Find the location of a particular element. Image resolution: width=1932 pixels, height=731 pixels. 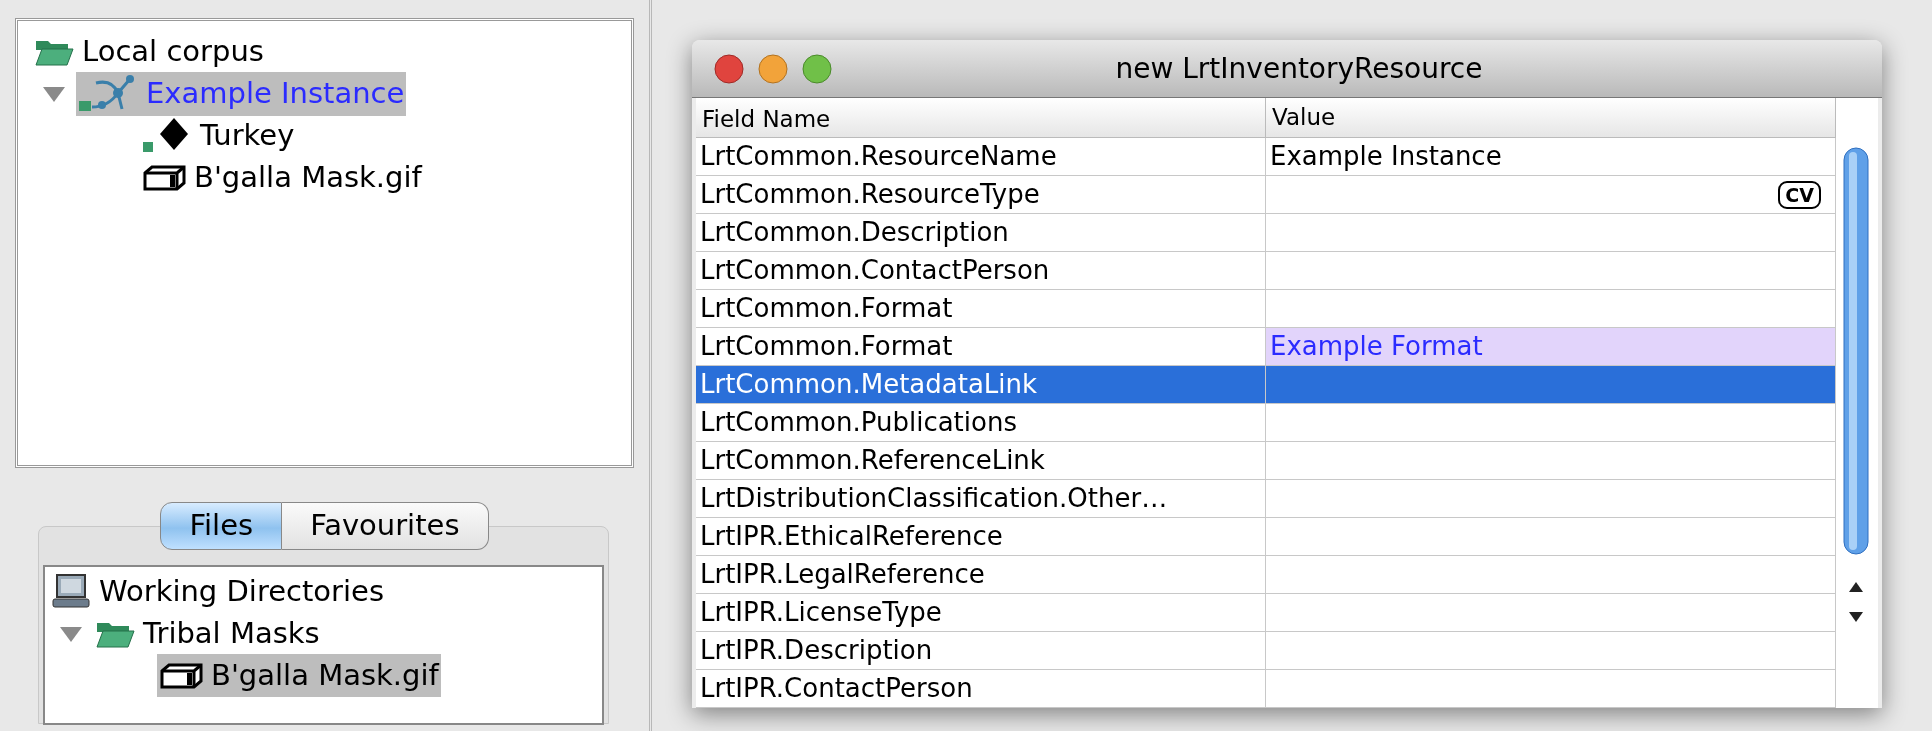

tree-item: Example Instance is located at coordinates (275, 94).